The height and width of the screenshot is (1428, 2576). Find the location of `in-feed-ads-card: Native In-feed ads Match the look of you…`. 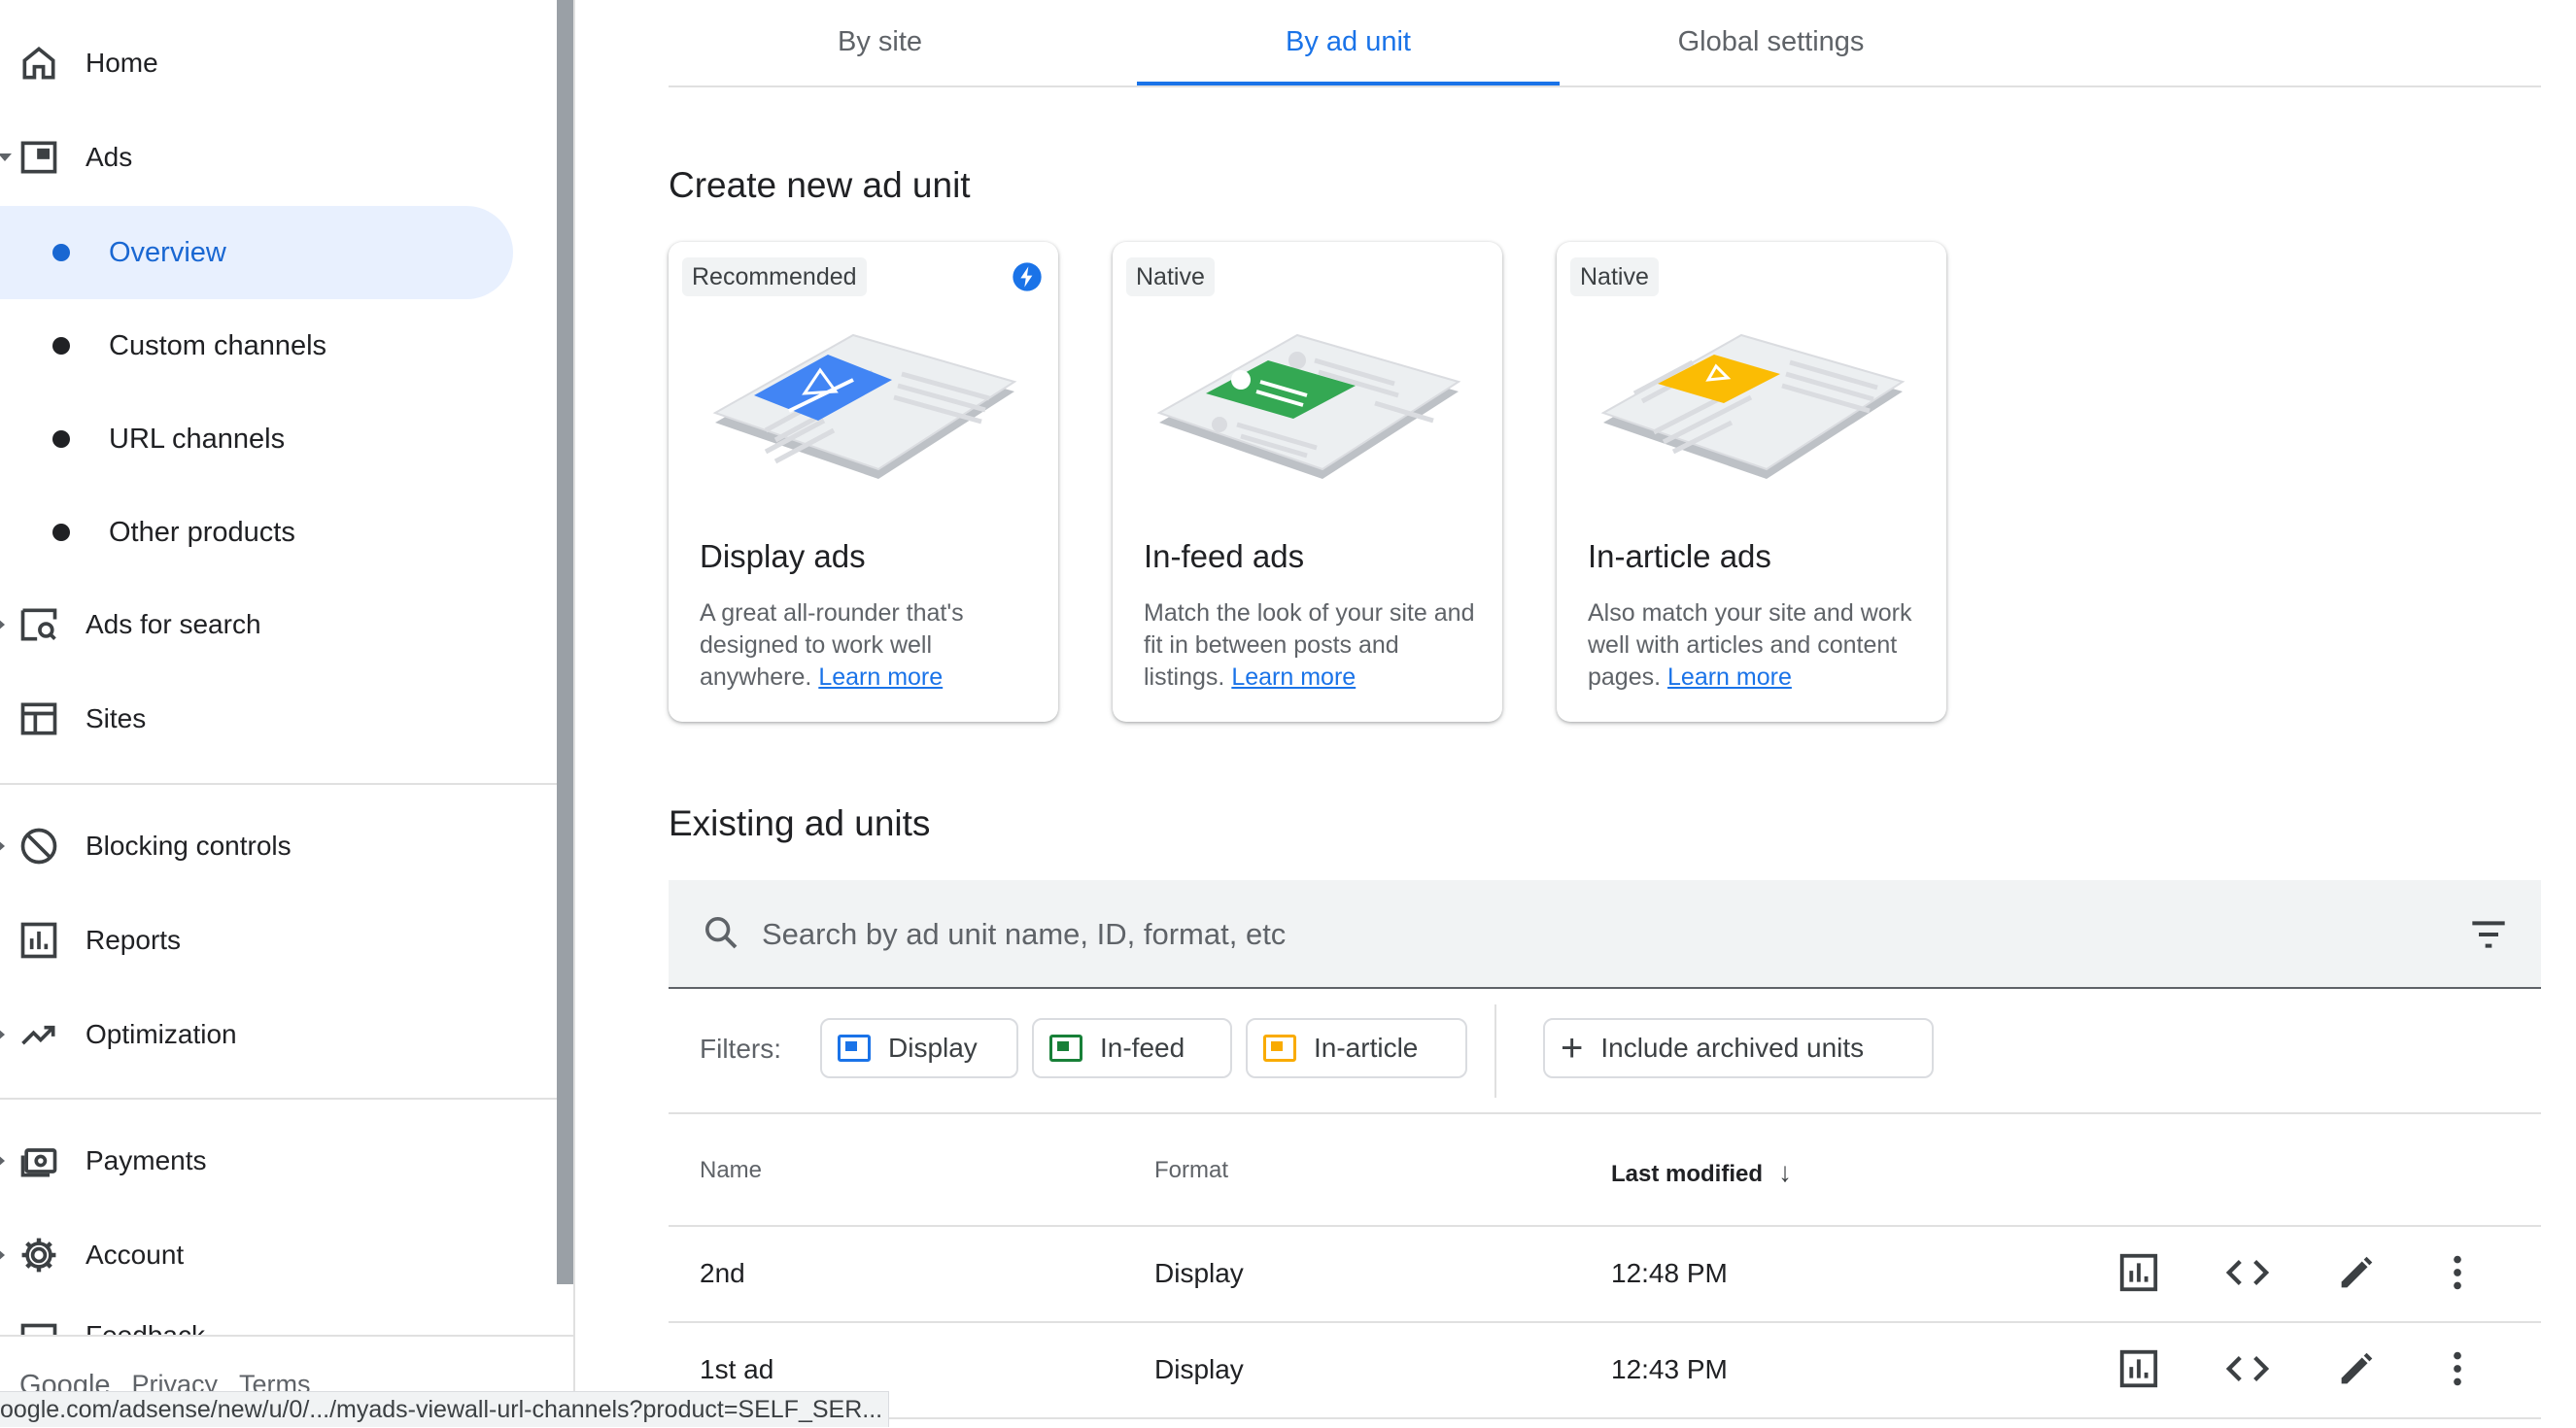

in-feed-ads-card: Native In-feed ads Match the look of you… is located at coordinates (1307, 482).